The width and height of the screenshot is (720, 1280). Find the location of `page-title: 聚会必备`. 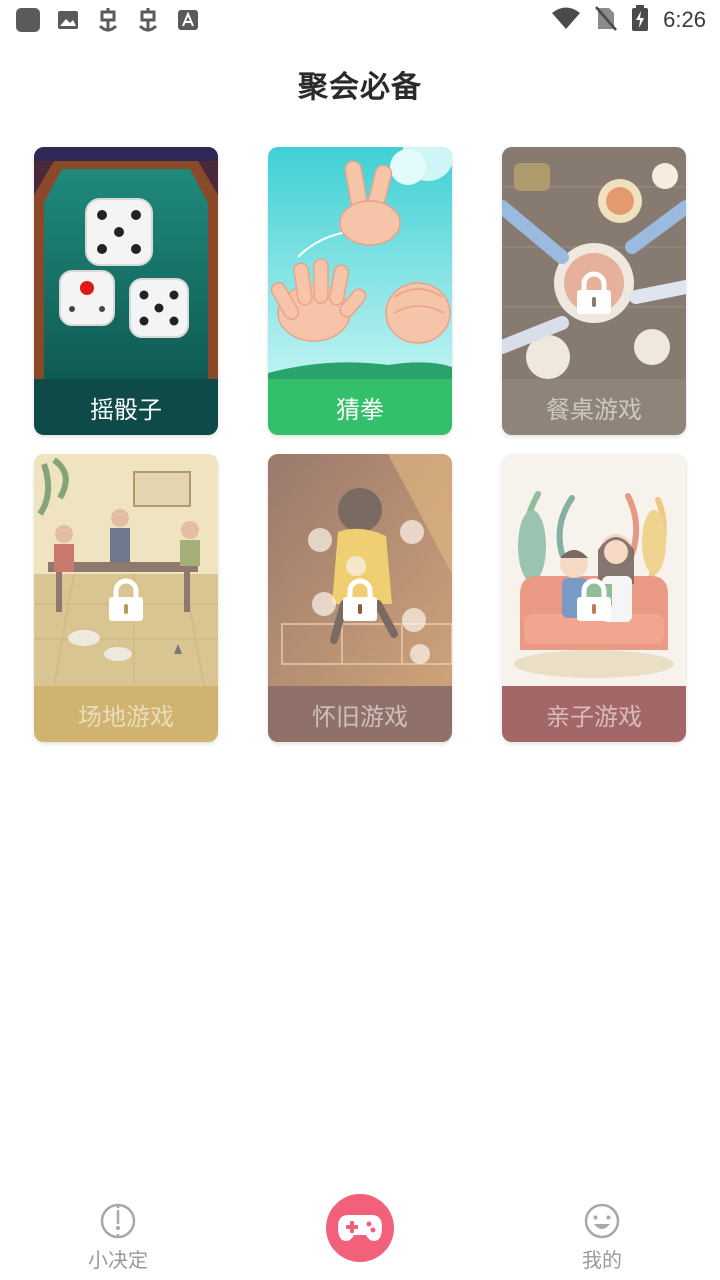

page-title: 聚会必备 is located at coordinates (360, 87).